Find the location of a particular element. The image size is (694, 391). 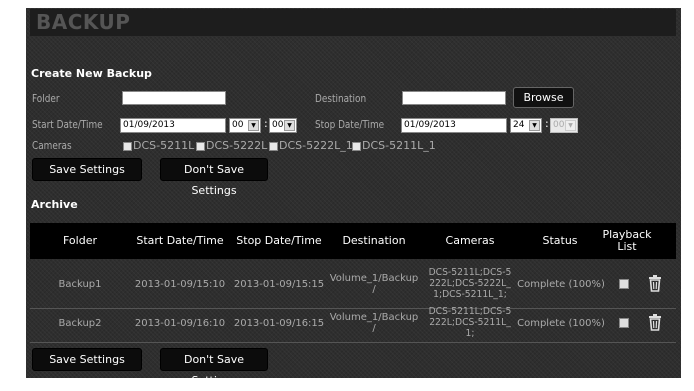

archive-heading: Archive is located at coordinates (54, 204).